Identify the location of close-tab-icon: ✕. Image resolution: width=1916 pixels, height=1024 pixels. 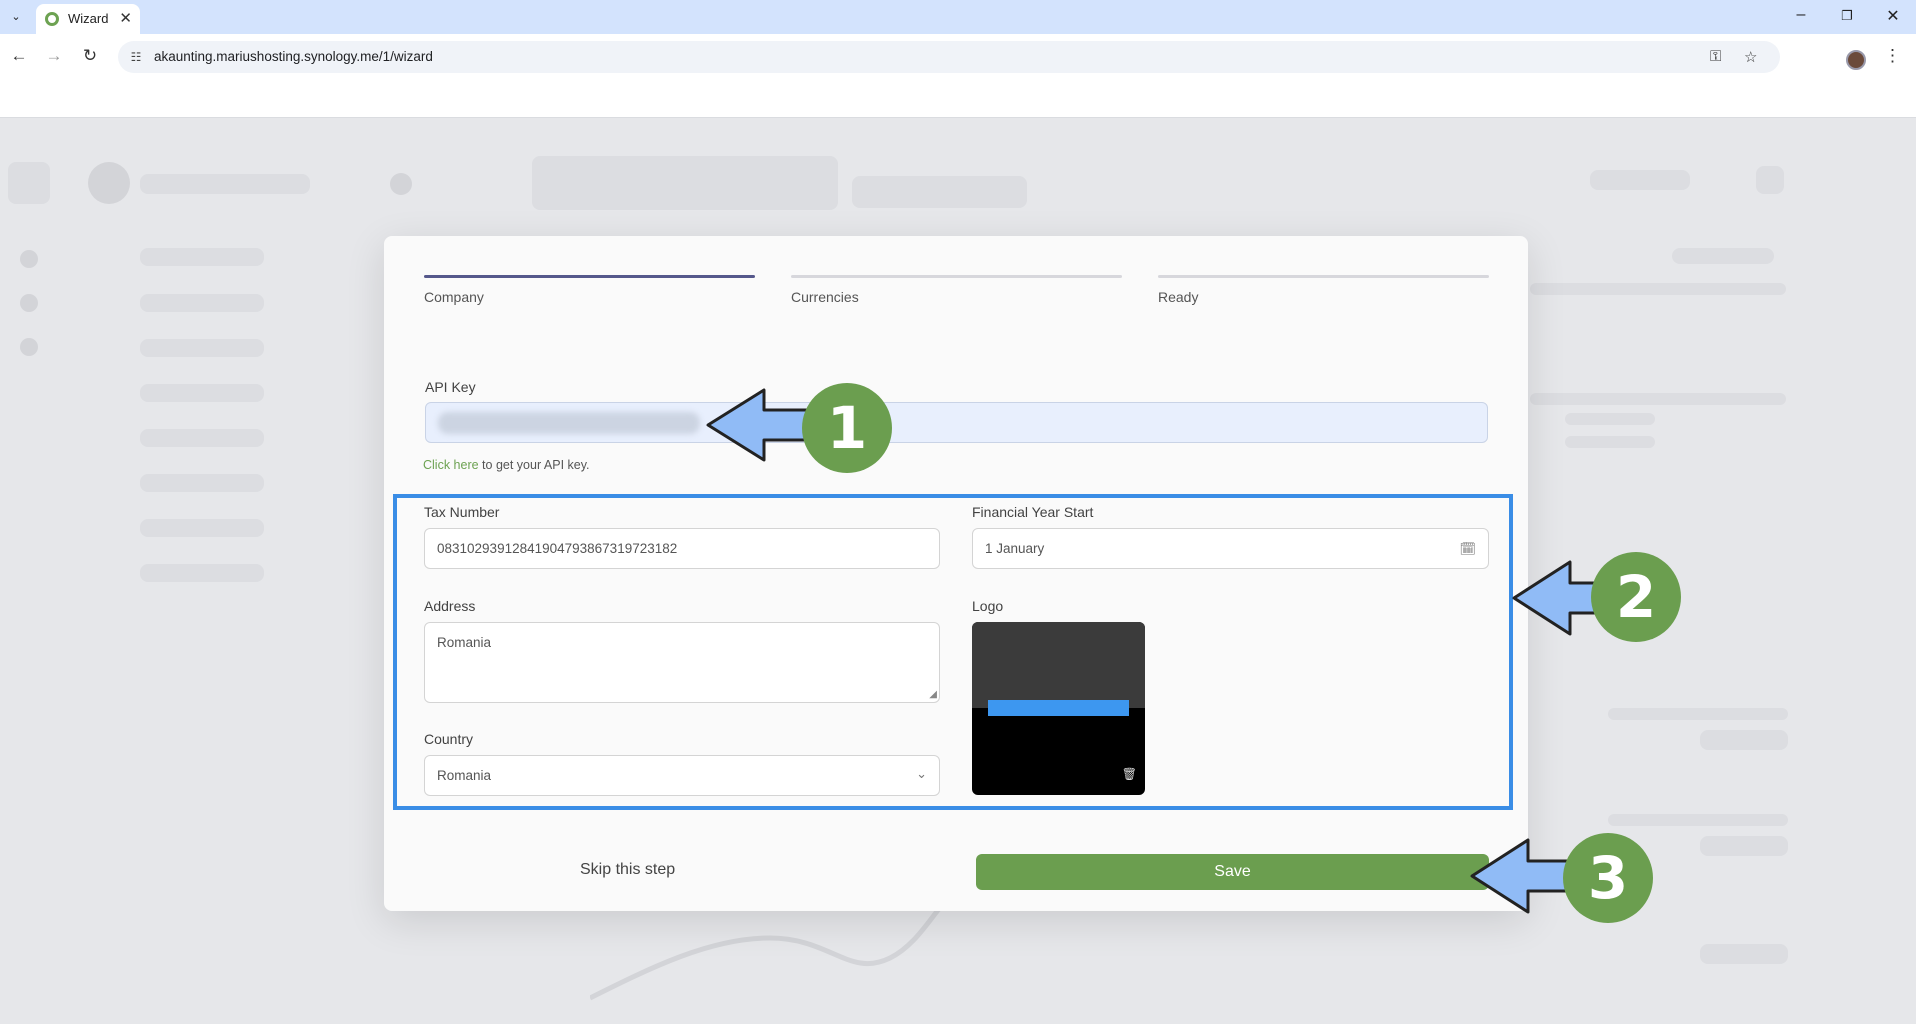
(125, 18).